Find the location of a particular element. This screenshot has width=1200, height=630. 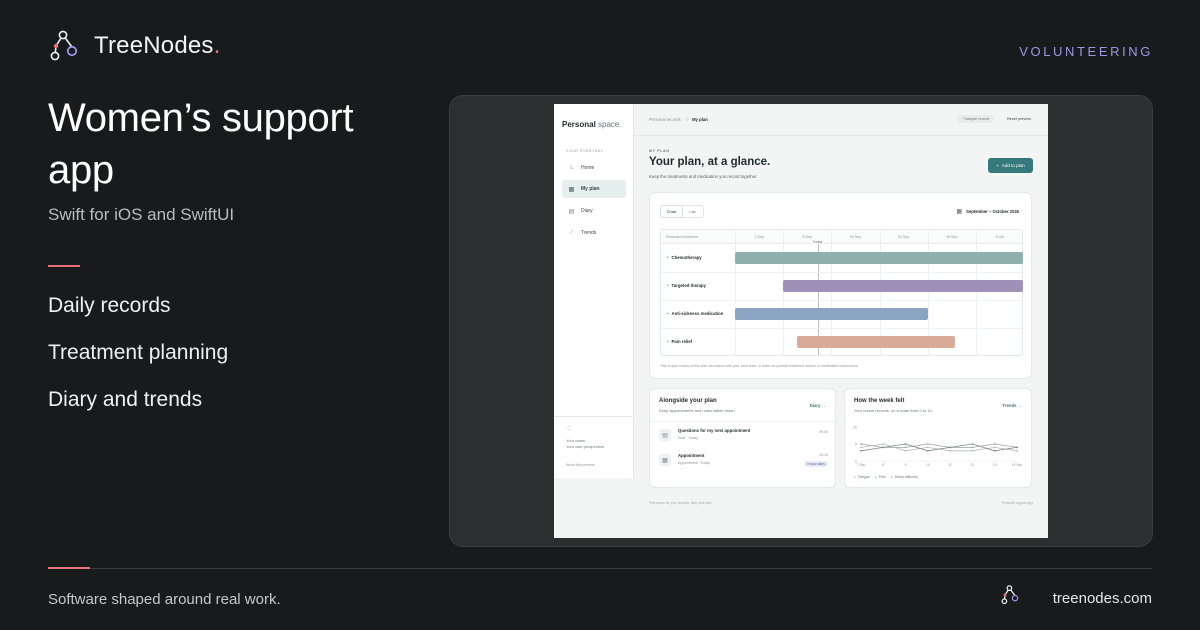

y-tick-label: 5 is located at coordinates (856, 444).